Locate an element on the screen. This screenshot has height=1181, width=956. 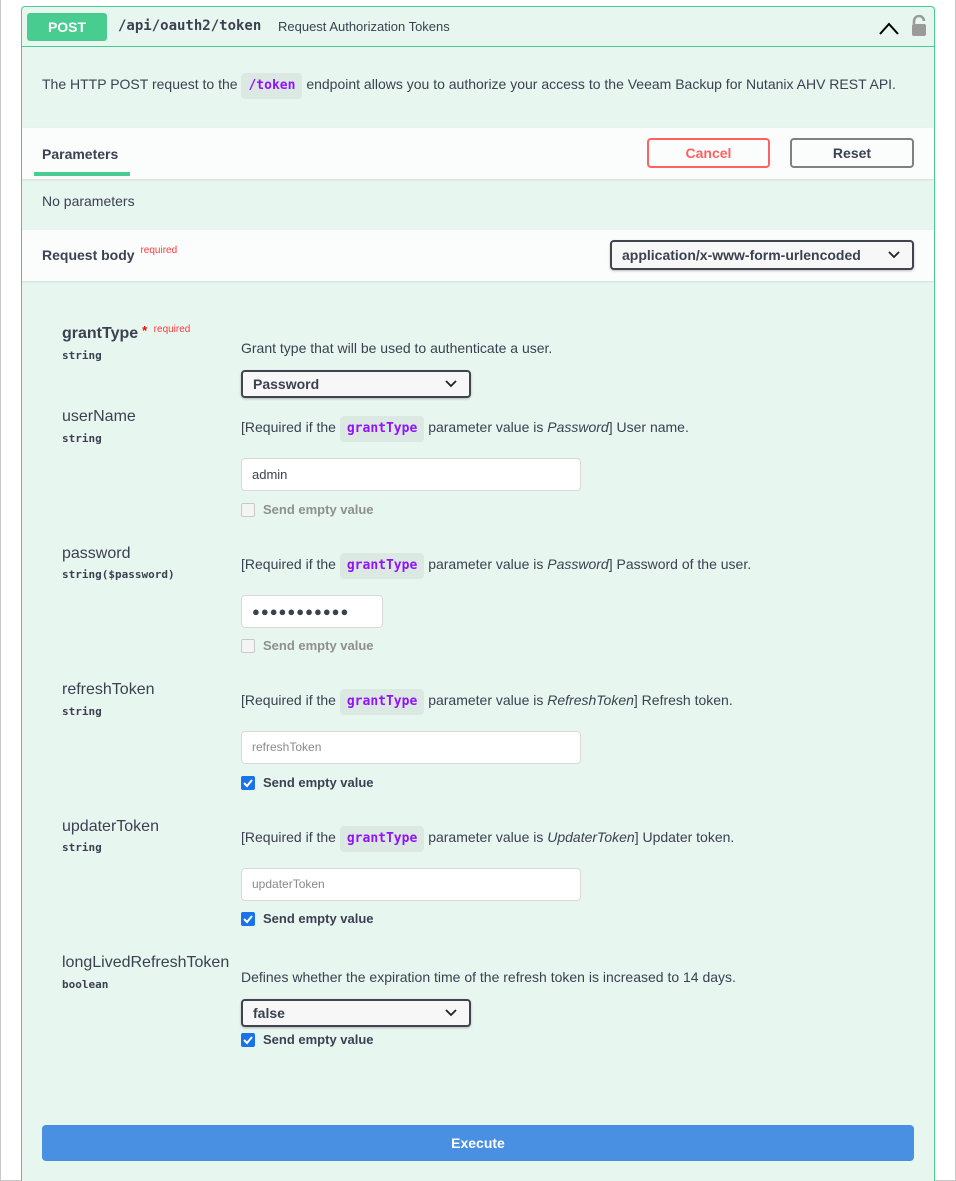
desc-suffix: ] User name. is located at coordinates (648, 427).